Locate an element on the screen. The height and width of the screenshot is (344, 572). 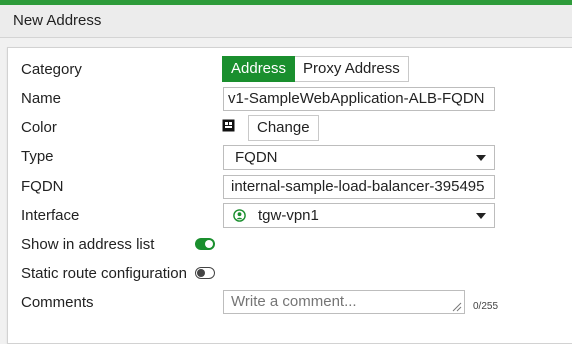
fqdn-input-value: internal-sample-load-balancer-395495 is located at coordinates (358, 186).